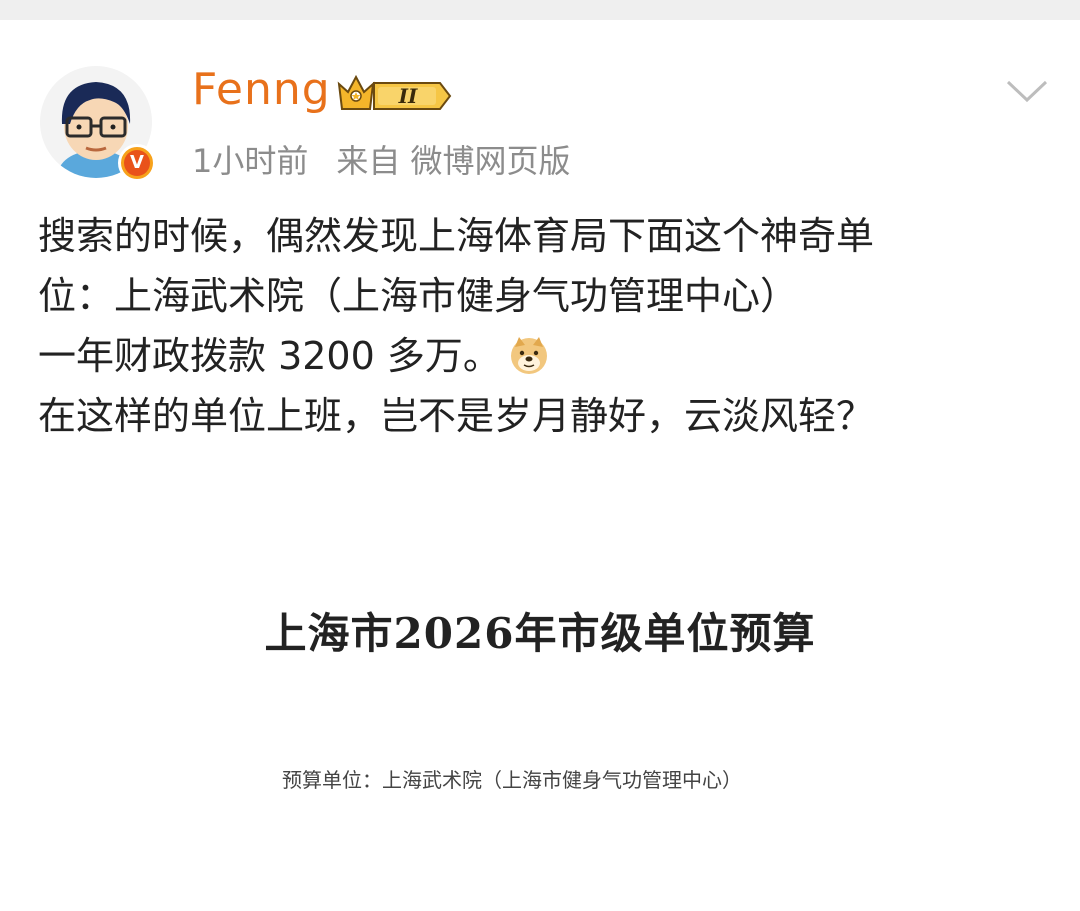 The height and width of the screenshot is (911, 1080). Describe the element at coordinates (418, 296) in the screenshot. I see `post-line-2: 位：上海武术院（上海市健身气功管理中心）` at that location.